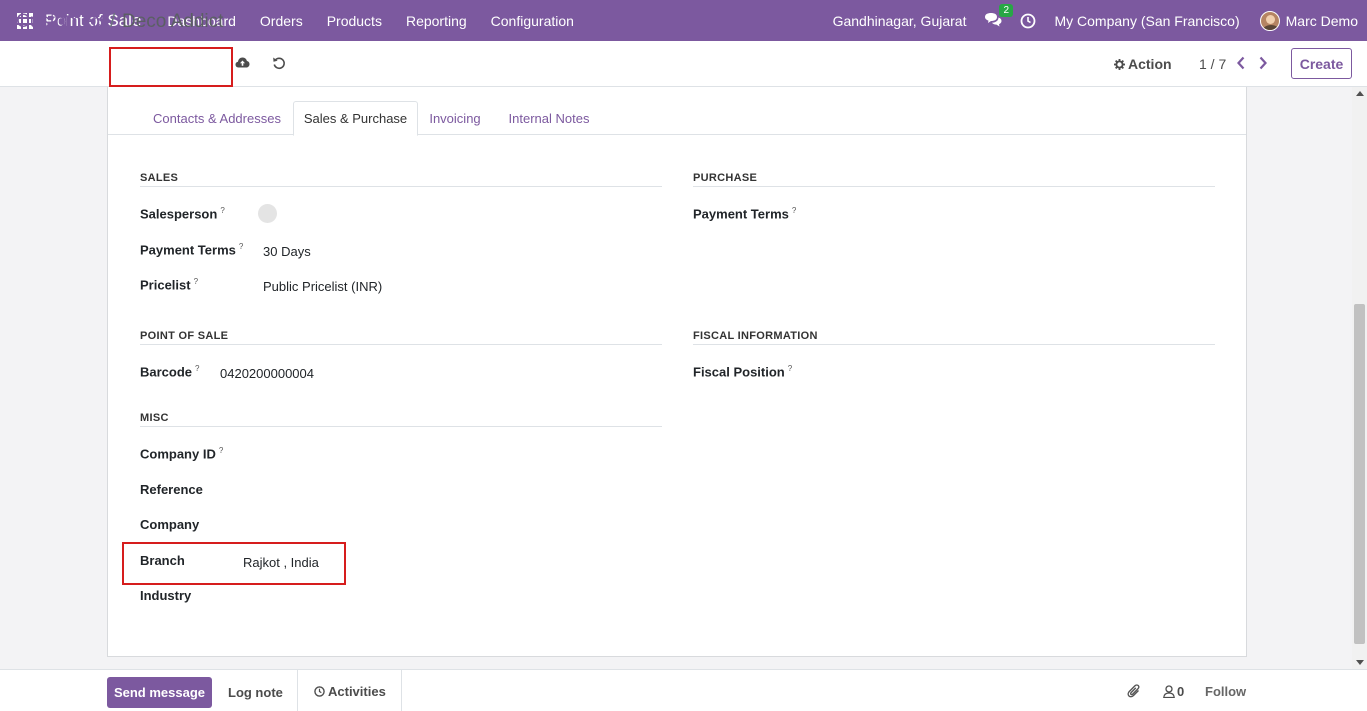 This screenshot has height=711, width=1367. Describe the element at coordinates (281, 21) in the screenshot. I see `menu-orders: Orders` at that location.